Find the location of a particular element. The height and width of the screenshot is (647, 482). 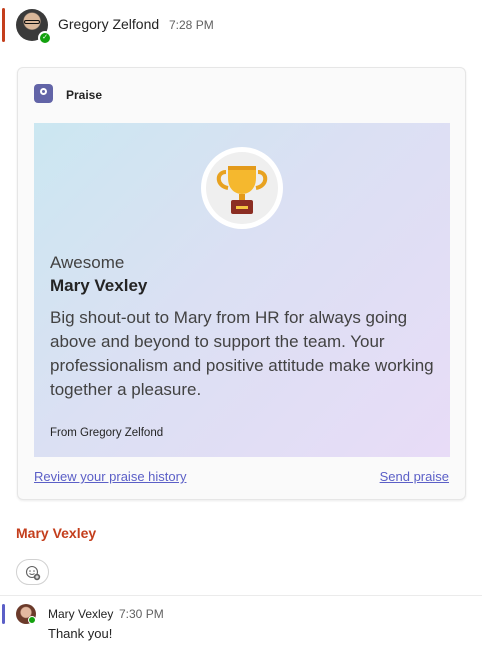

reply-message: Mary Vexley 7:30 PM Thank you! is located at coordinates (241, 621).